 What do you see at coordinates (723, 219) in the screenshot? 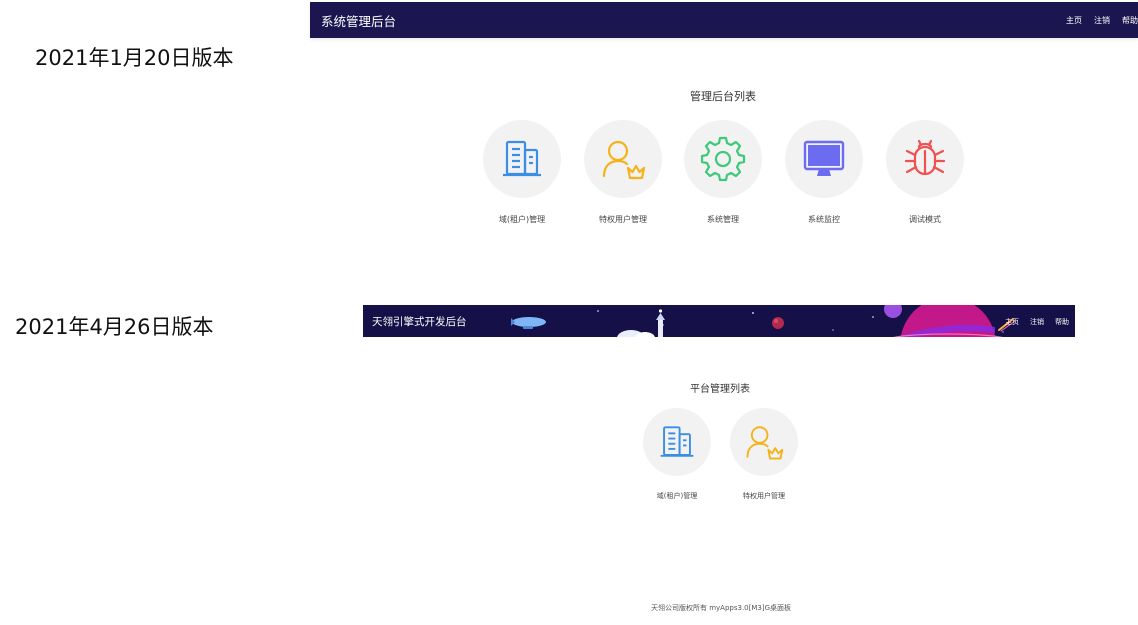
I see `tile-label: 系统管理` at bounding box center [723, 219].